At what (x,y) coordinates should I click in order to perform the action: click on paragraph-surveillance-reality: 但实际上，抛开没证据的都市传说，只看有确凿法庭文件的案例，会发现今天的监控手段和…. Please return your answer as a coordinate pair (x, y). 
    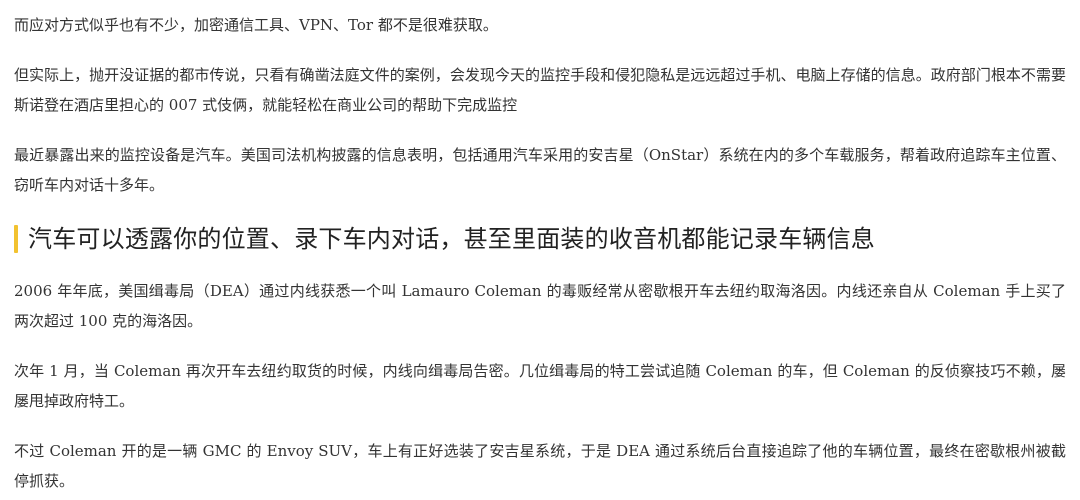
    Looking at the image, I should click on (540, 90).